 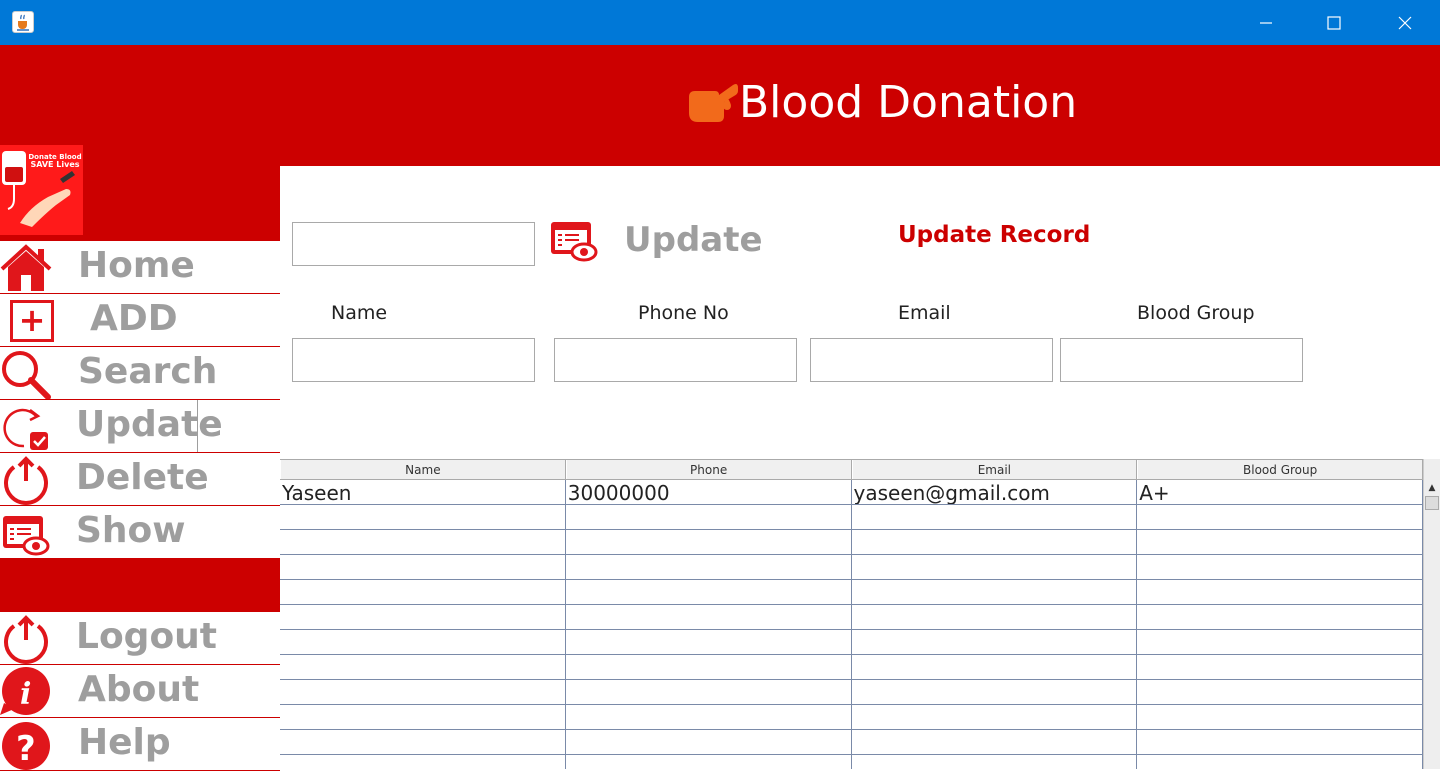 What do you see at coordinates (655, 243) in the screenshot?
I see `update-button: Update` at bounding box center [655, 243].